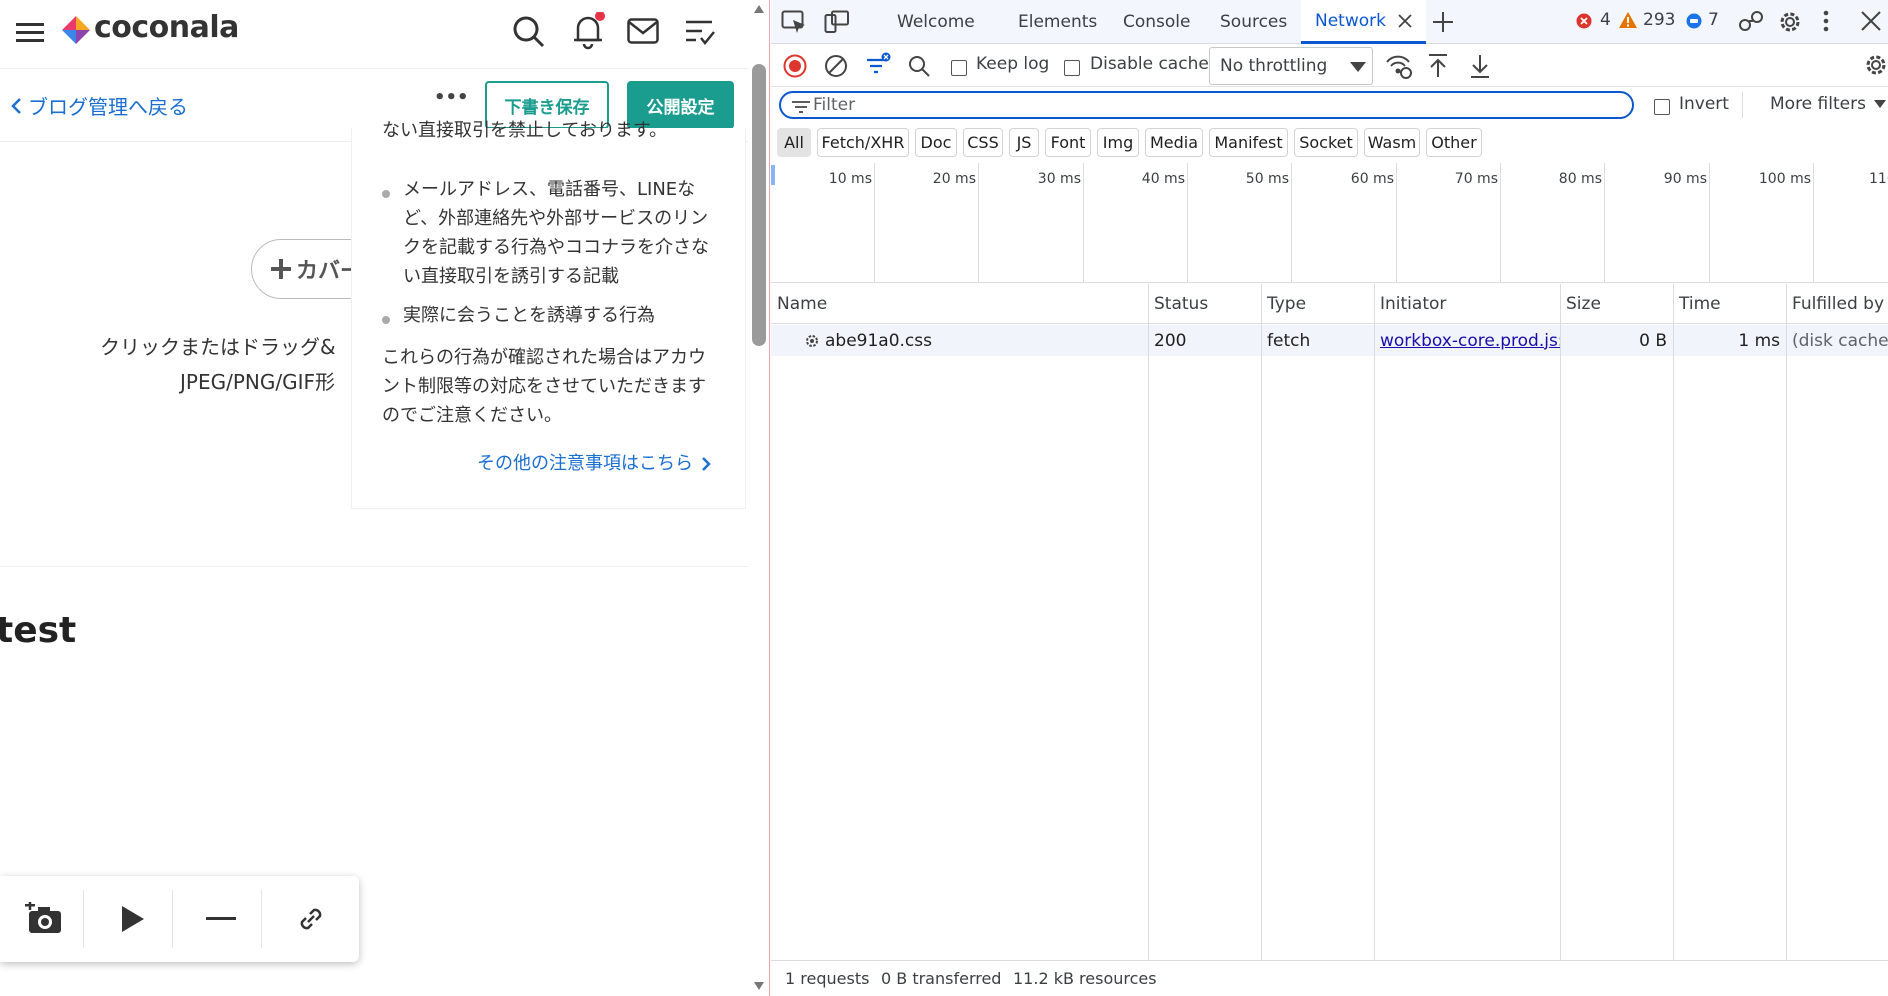 The image size is (1888, 996). I want to click on hamburger-menu-icon, so click(30, 33).